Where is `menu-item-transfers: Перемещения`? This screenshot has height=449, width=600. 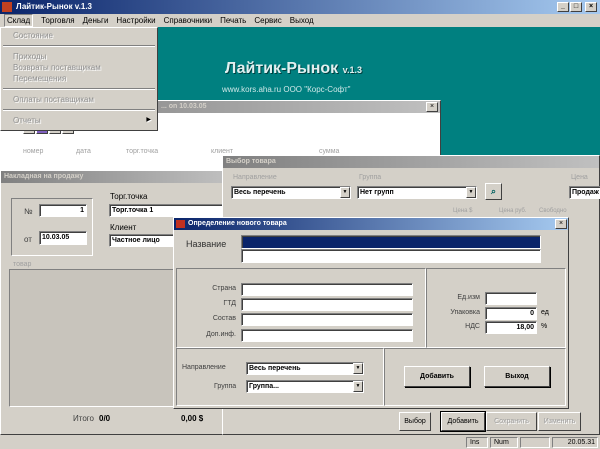
menu-item-transfers: Перемещения is located at coordinates (79, 78).